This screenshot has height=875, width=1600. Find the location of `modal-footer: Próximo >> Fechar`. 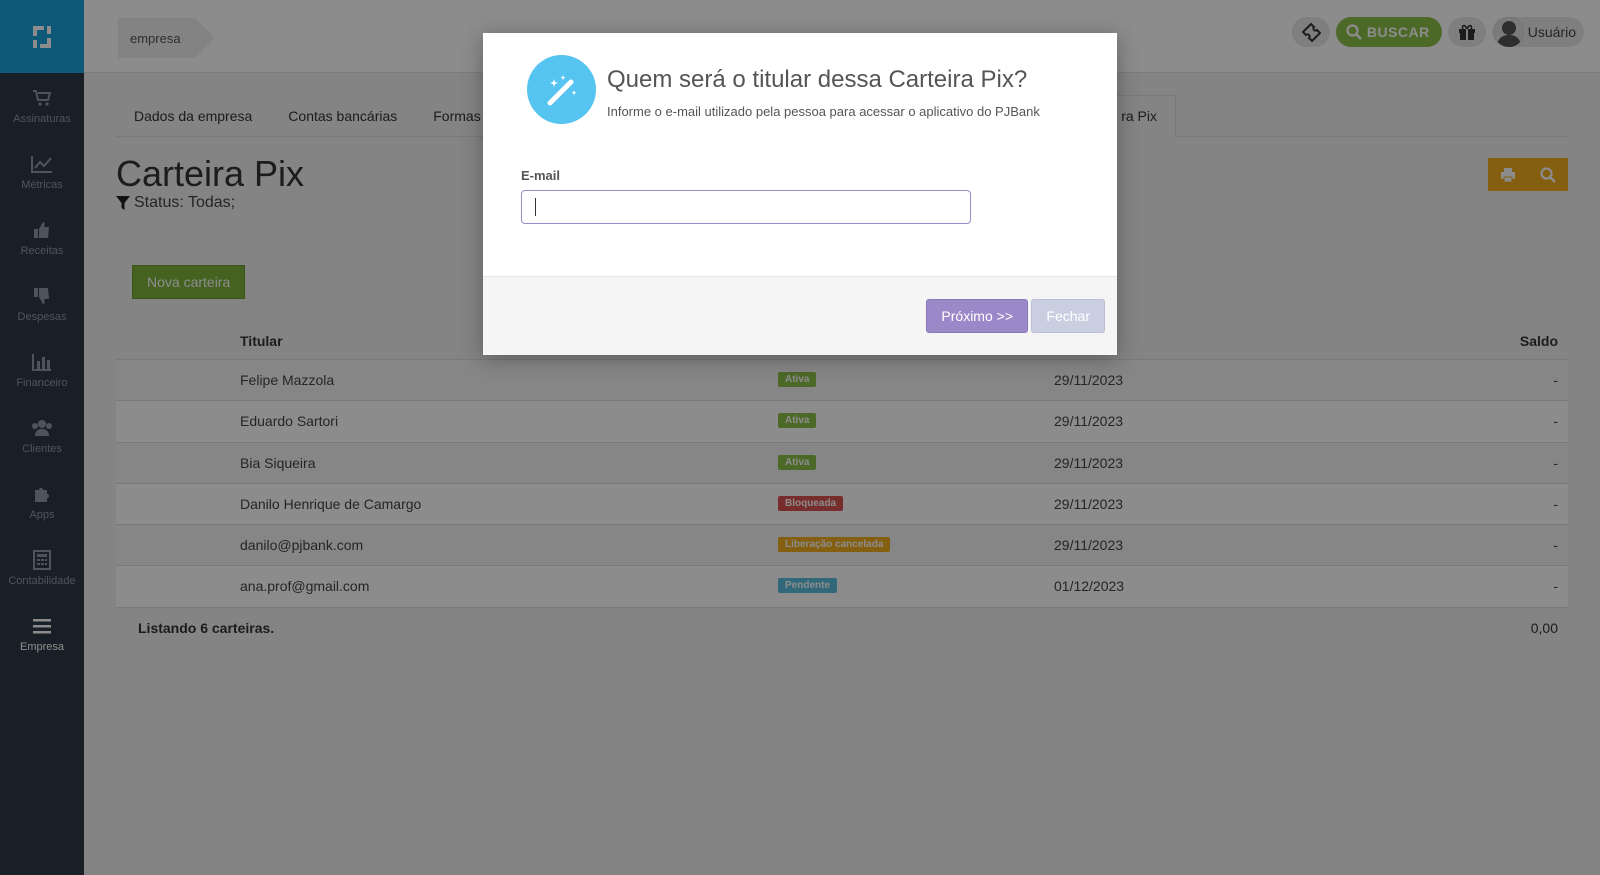

modal-footer: Próximo >> Fechar is located at coordinates (800, 315).